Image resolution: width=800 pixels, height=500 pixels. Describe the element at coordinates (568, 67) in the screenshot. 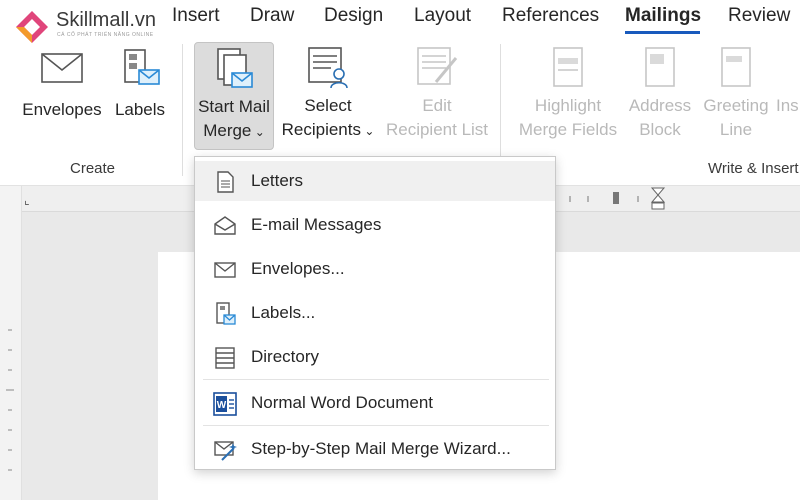

I see `highlight-icon` at that location.